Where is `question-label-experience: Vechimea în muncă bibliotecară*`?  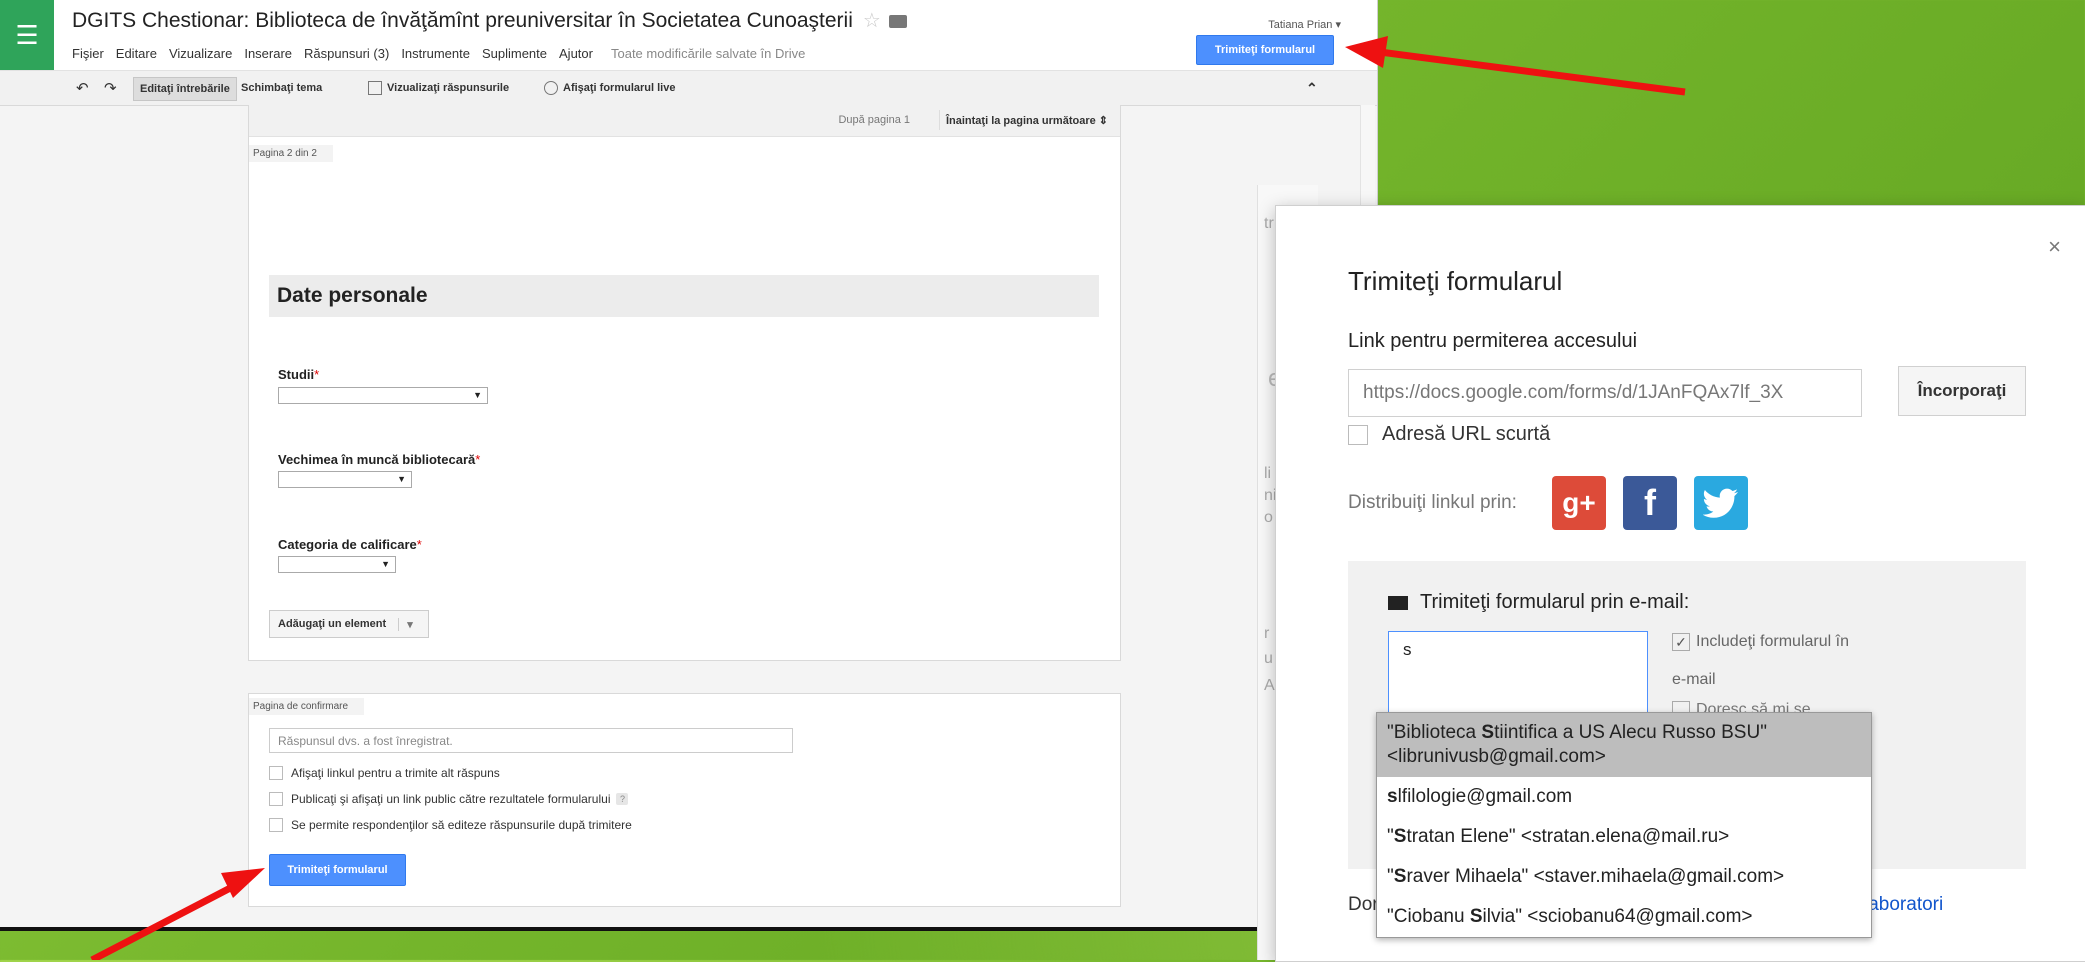
question-label-experience: Vechimea în muncă bibliotecară* is located at coordinates (379, 459).